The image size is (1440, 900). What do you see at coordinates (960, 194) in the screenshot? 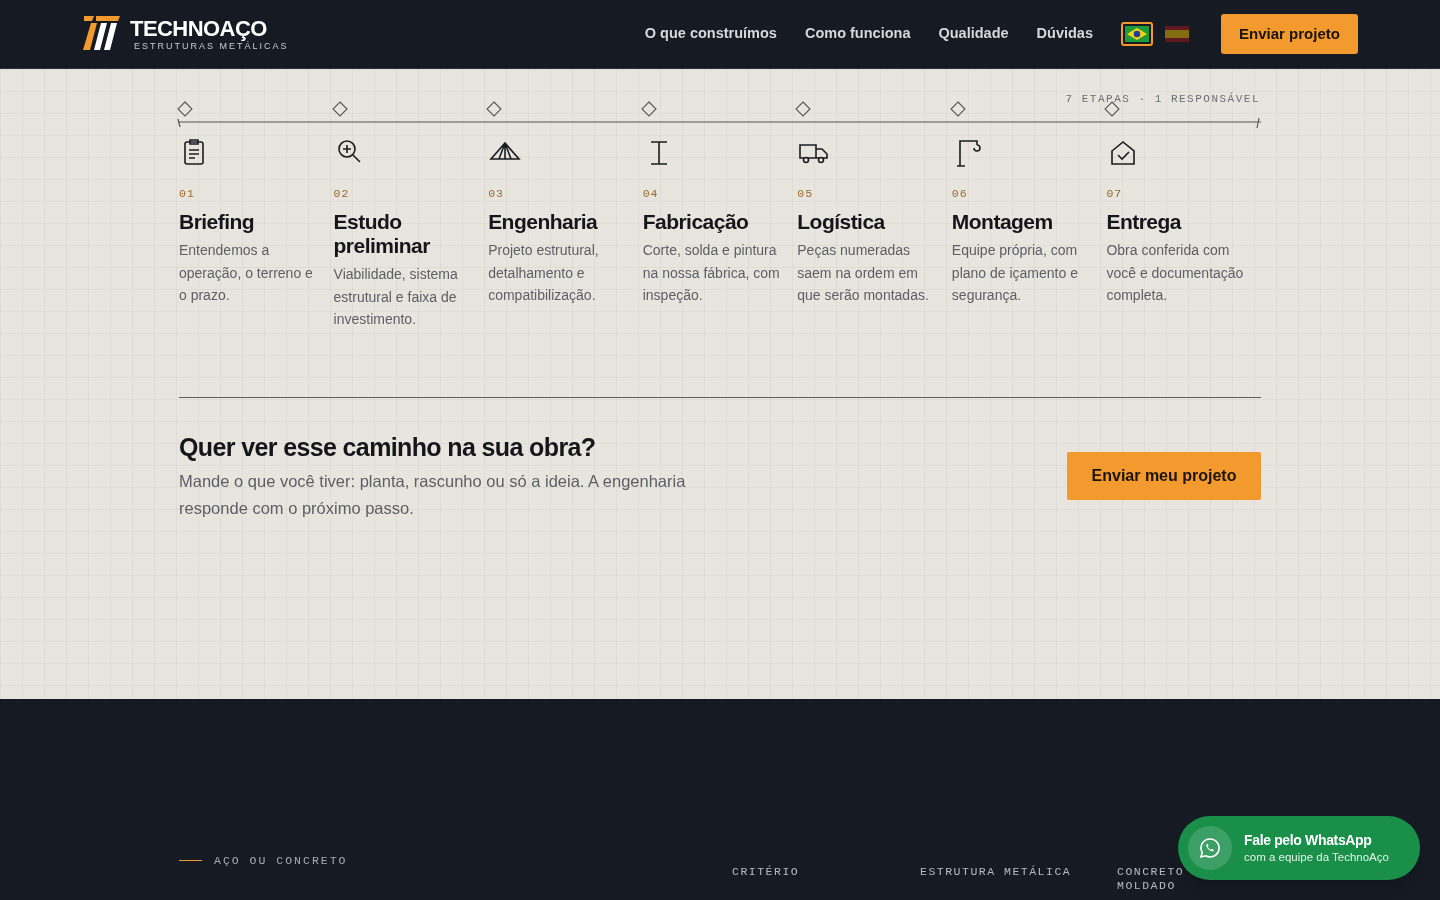
I see `step-number: 06` at bounding box center [960, 194].